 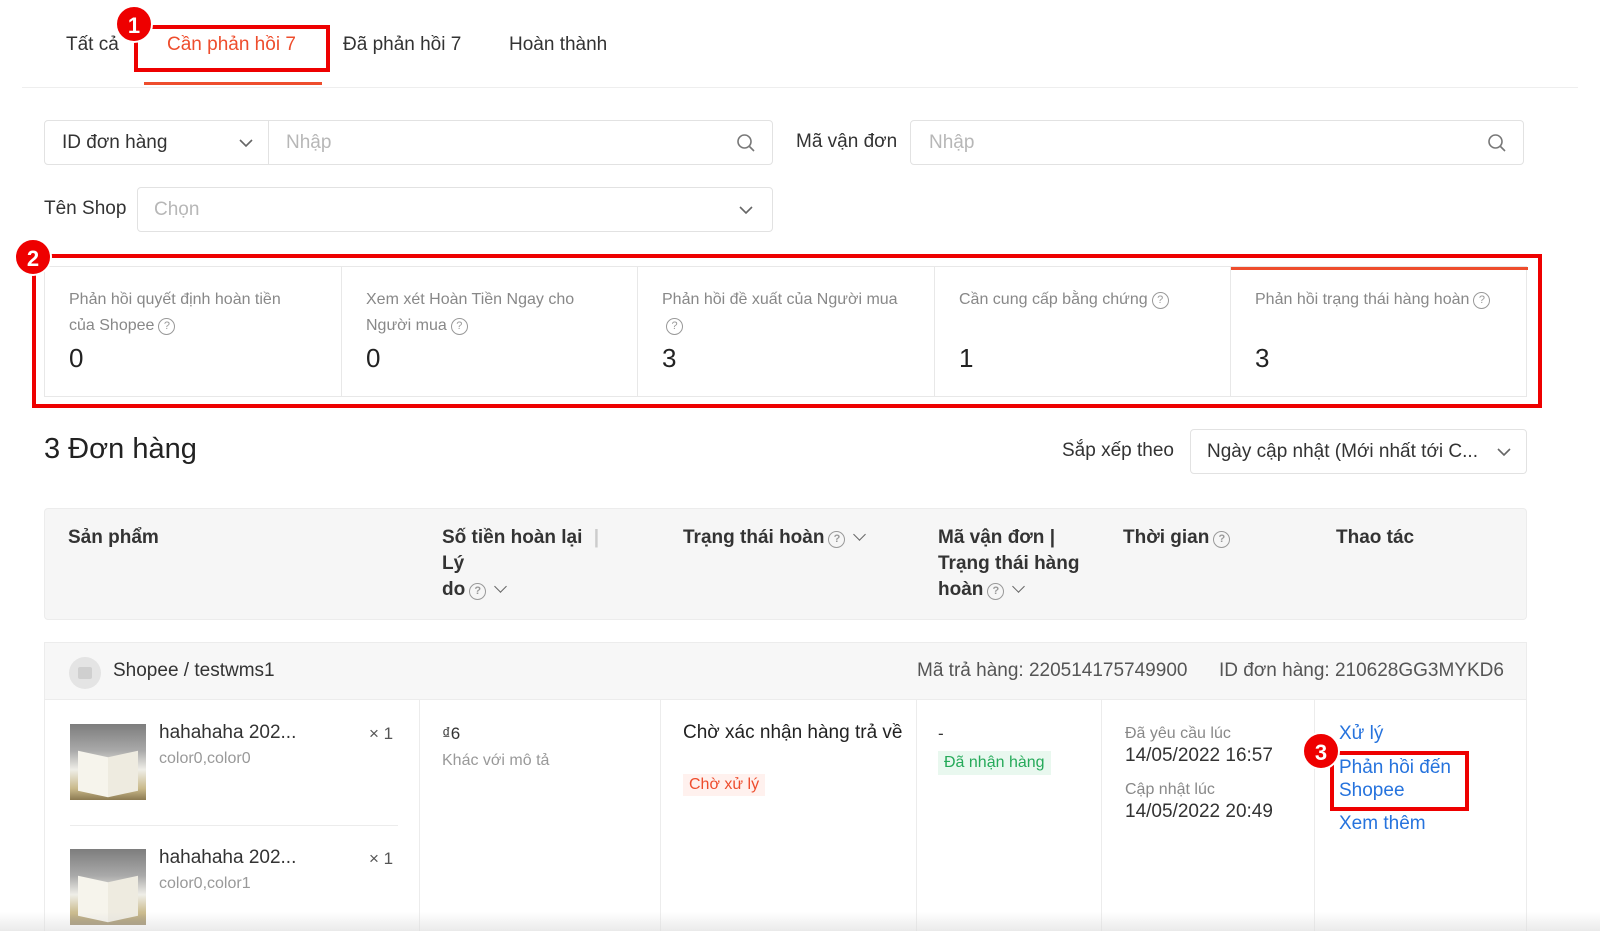 I want to click on tracking-search: Nhập, so click(x=1217, y=142).